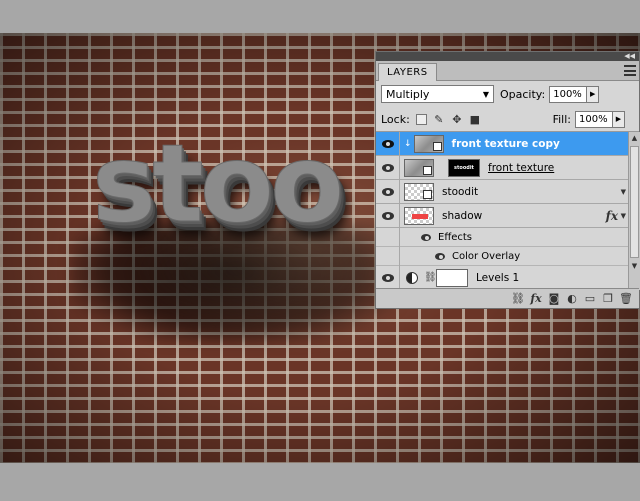 This screenshot has width=640, height=501. Describe the element at coordinates (561, 119) in the screenshot. I see `fill-label: Fill:` at that location.